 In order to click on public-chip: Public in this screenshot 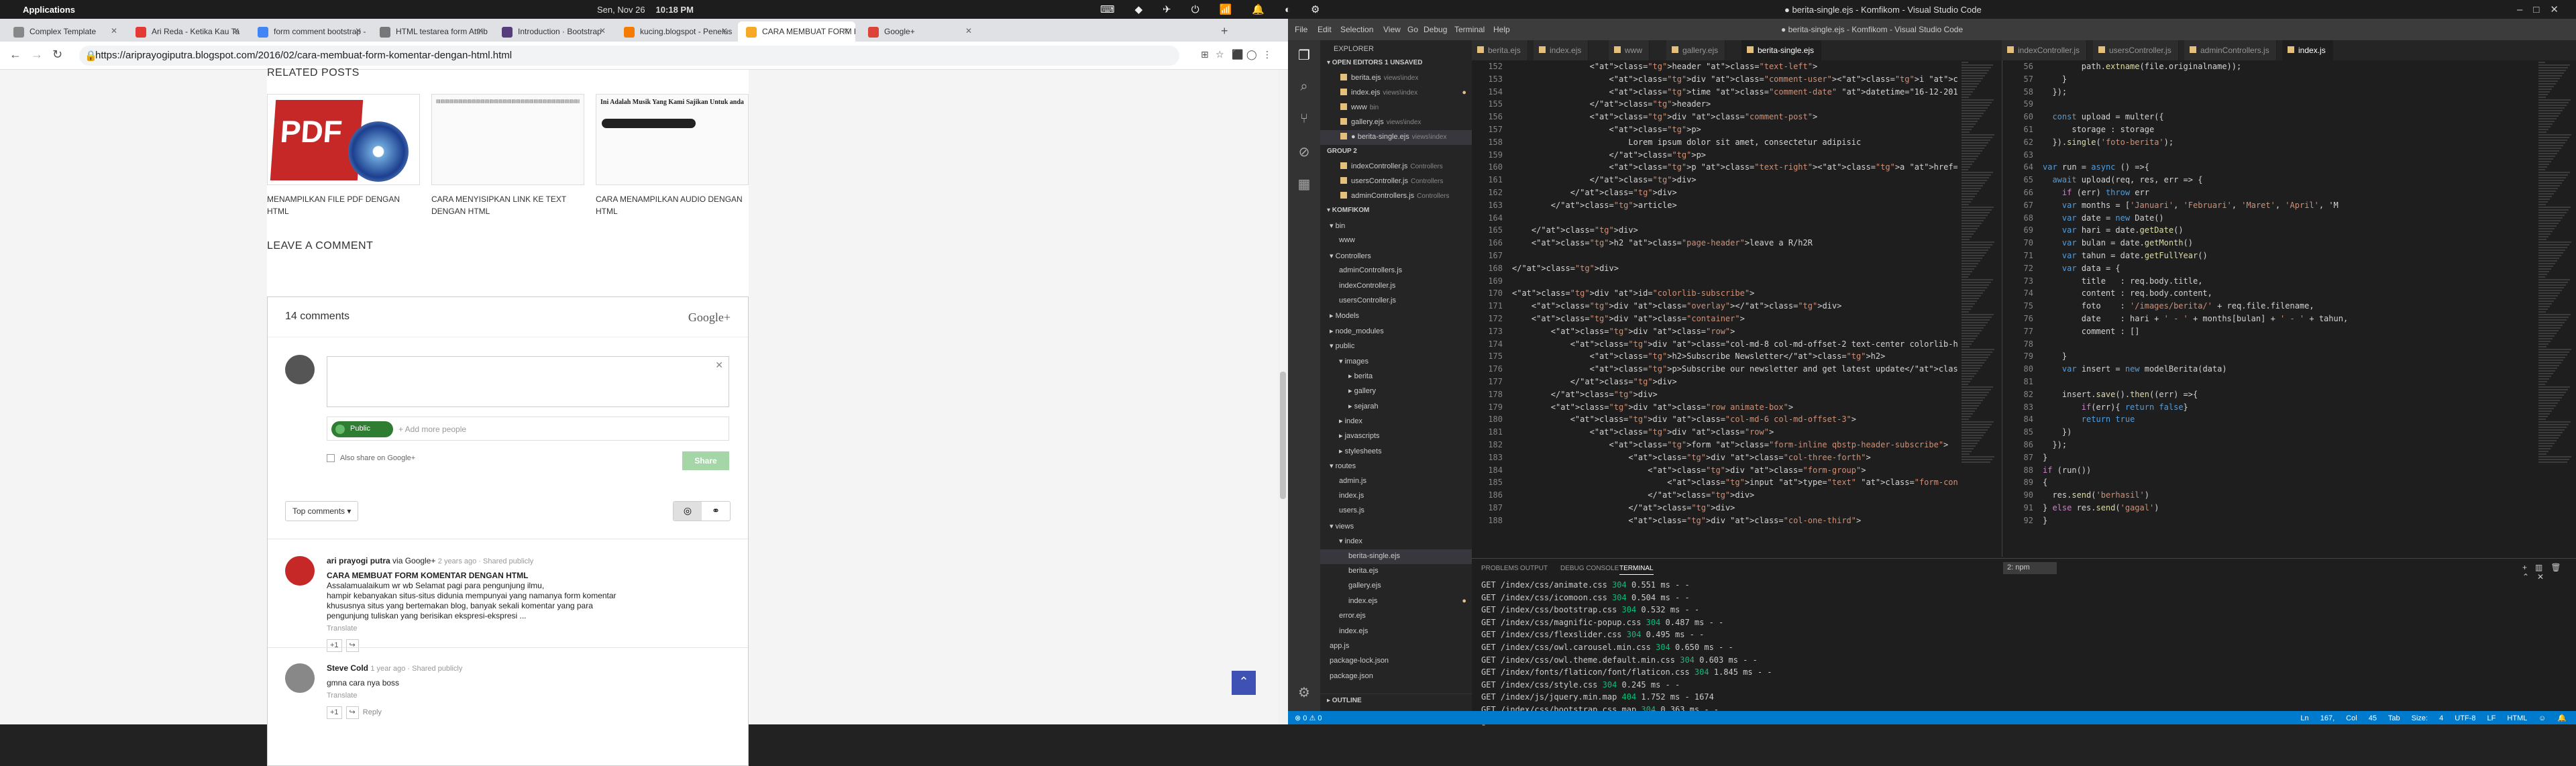, I will do `click(362, 429)`.